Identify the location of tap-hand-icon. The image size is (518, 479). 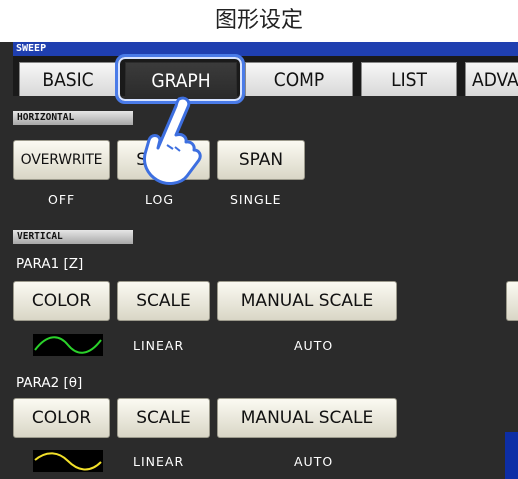
(172, 140).